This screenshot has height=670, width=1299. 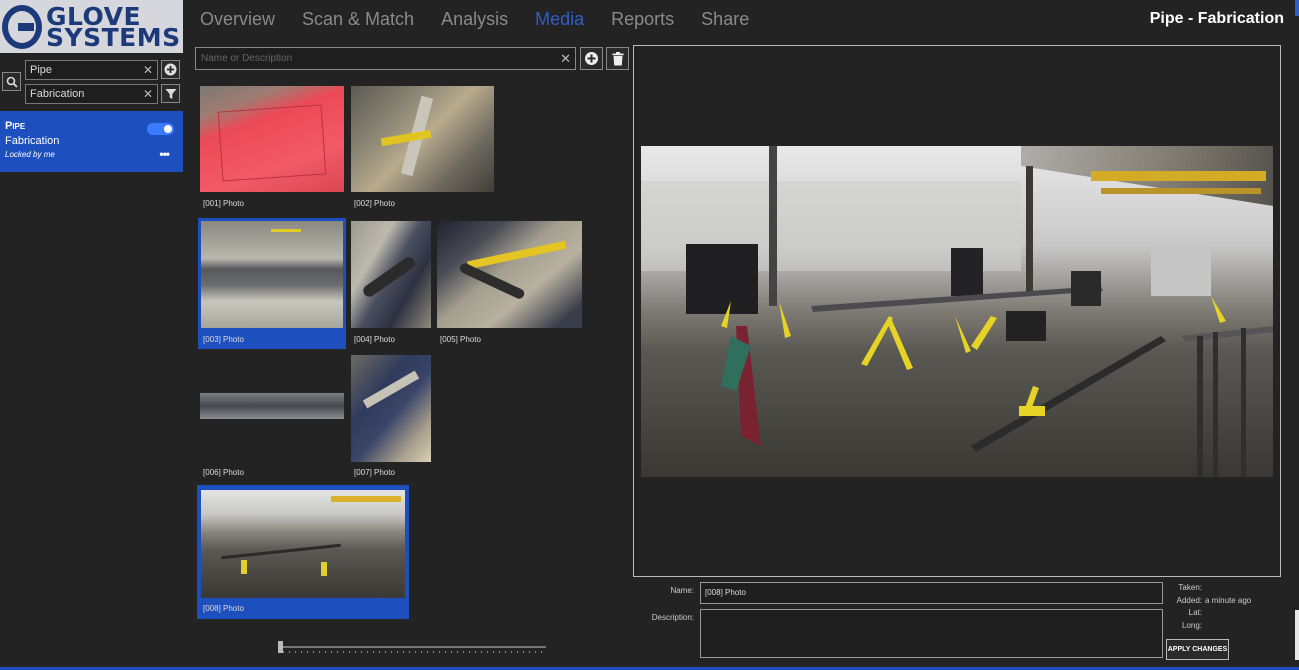 What do you see at coordinates (1186, 612) in the screenshot?
I see `meta-lat: Lat:` at bounding box center [1186, 612].